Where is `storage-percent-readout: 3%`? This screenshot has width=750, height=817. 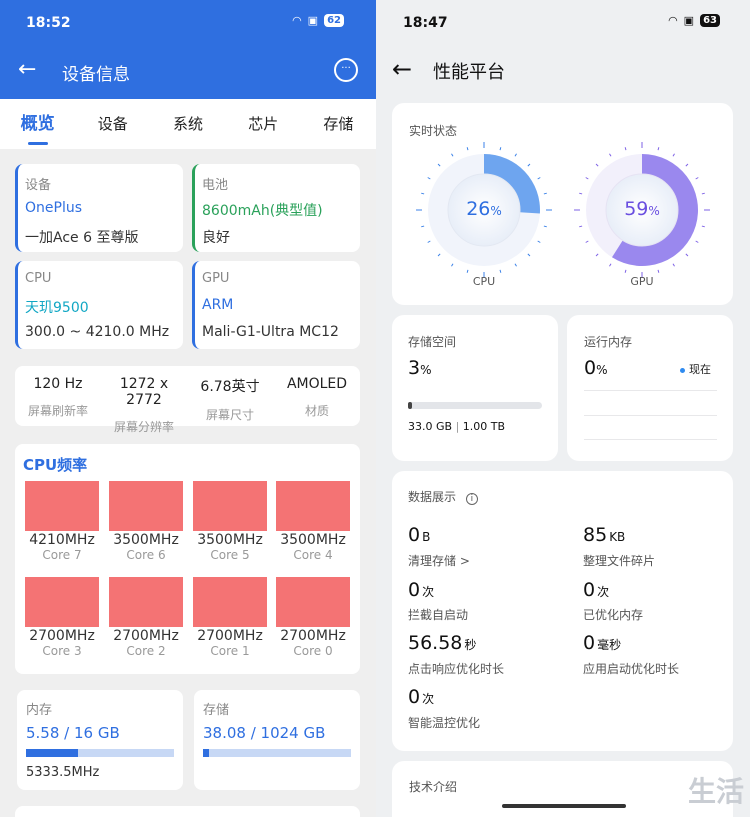 storage-percent-readout: 3% is located at coordinates (420, 368).